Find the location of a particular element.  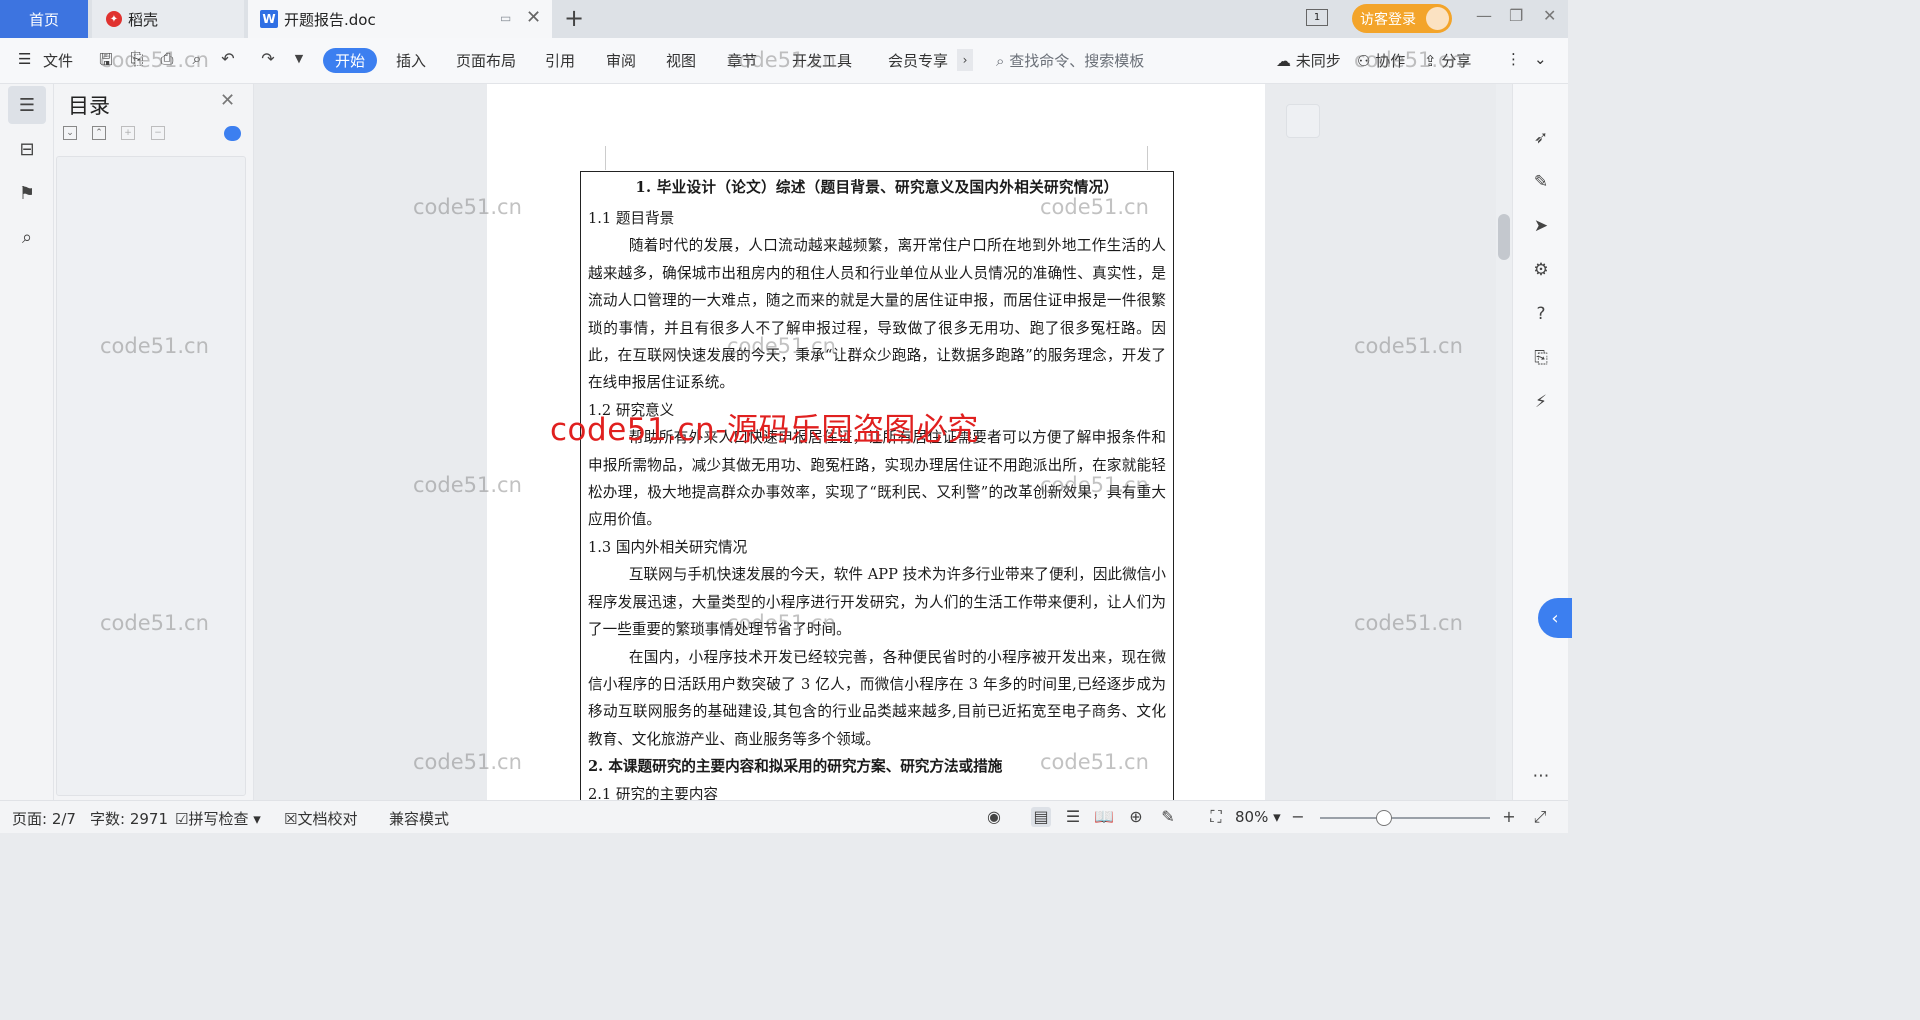

reading-view-icon: 📖 is located at coordinates (1104, 817).